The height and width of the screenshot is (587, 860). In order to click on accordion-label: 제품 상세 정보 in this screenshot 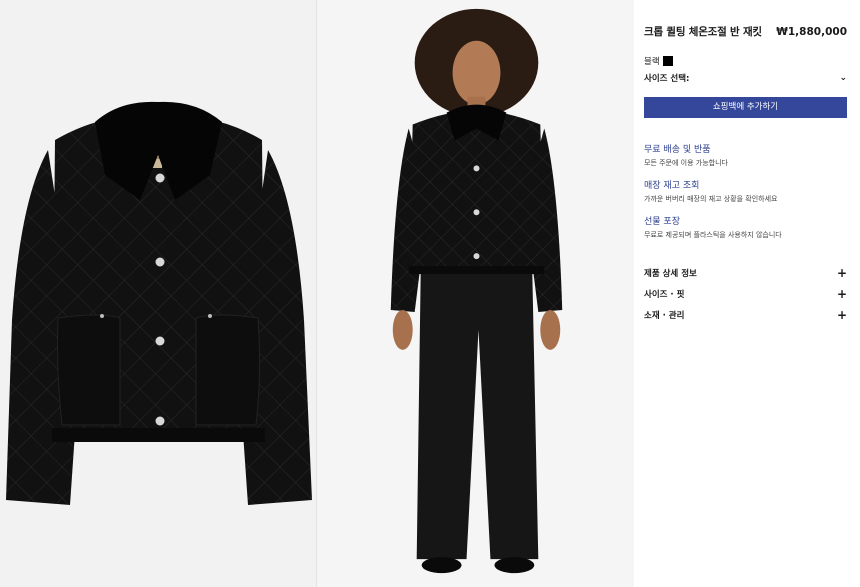, I will do `click(670, 273)`.